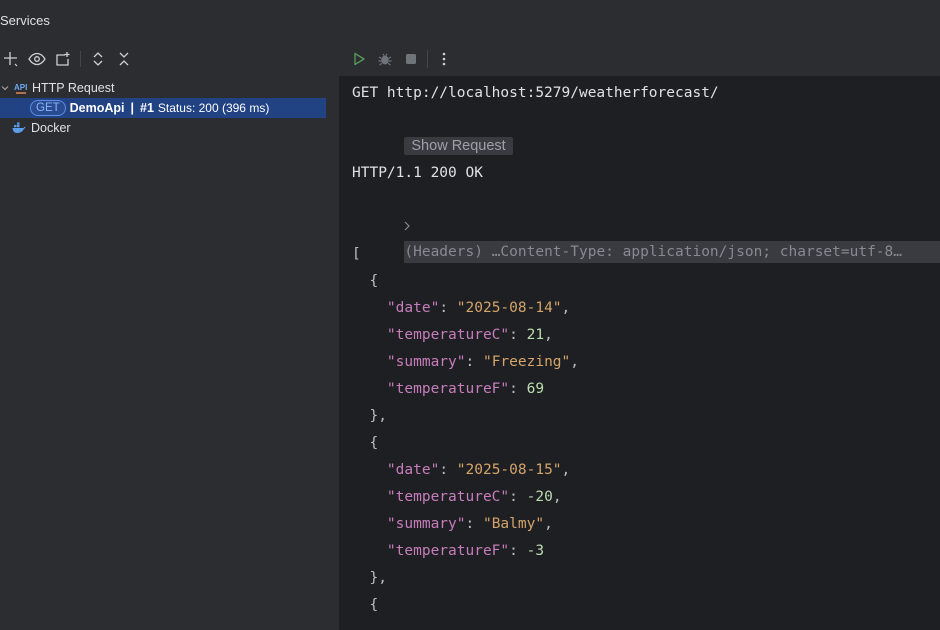  I want to click on run-number: #1, so click(147, 108).